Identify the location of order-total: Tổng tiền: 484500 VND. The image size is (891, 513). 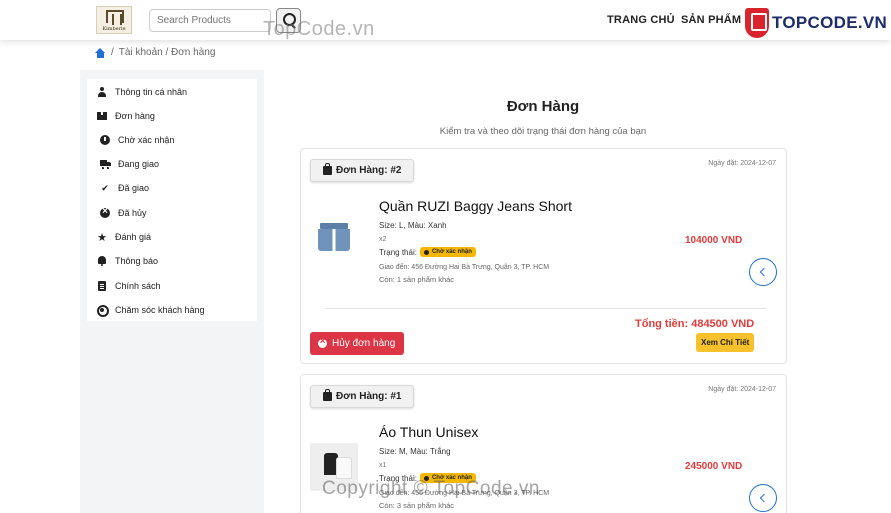
(695, 324).